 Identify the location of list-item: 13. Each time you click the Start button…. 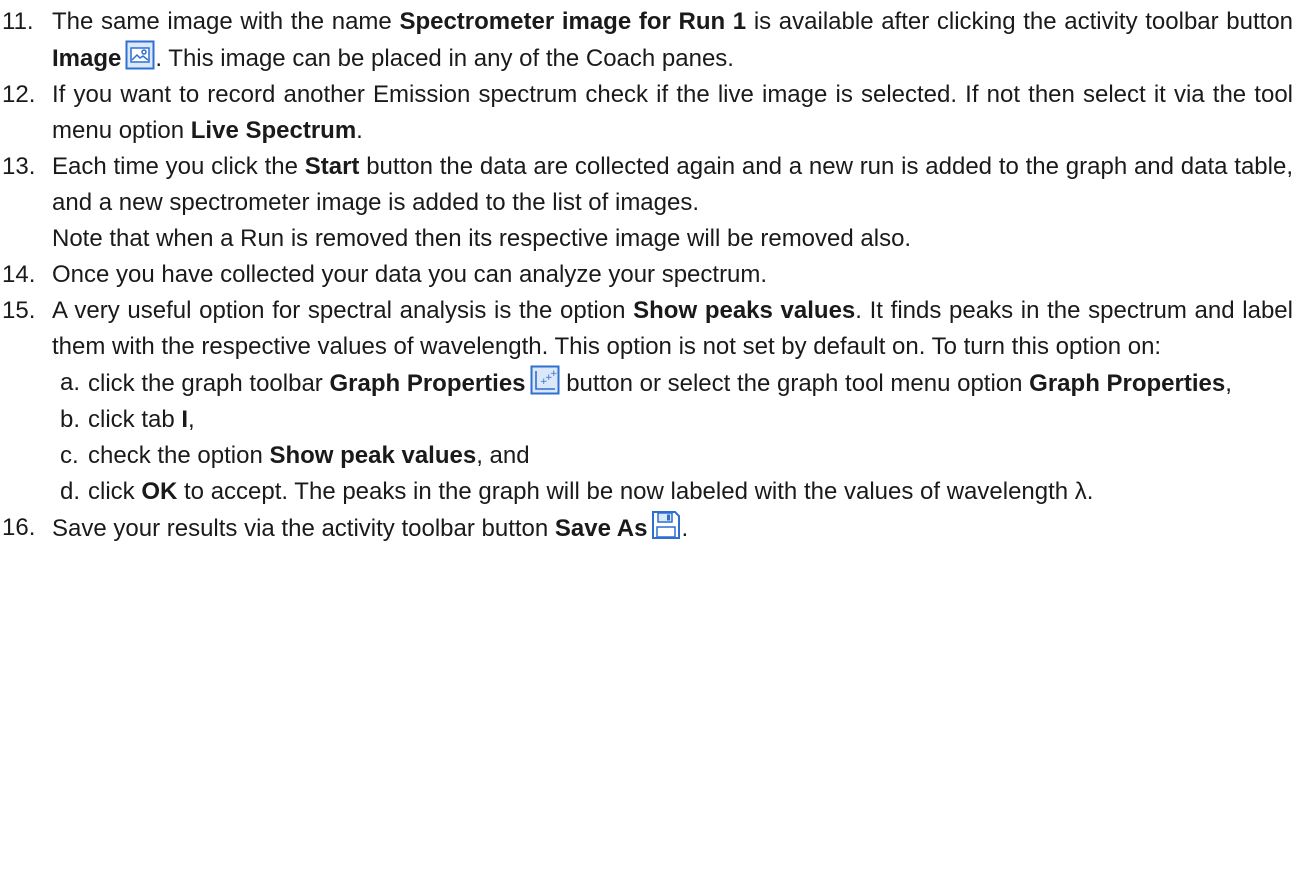
(646, 203).